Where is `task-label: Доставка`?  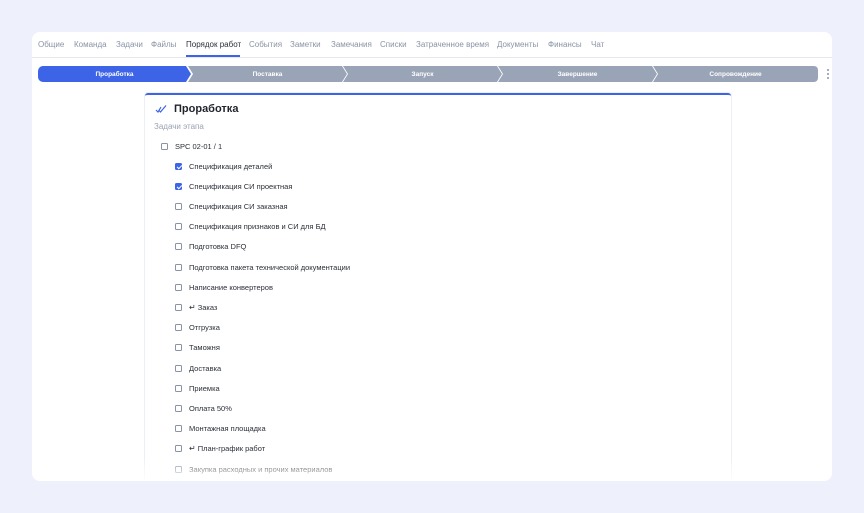 task-label: Доставка is located at coordinates (205, 368).